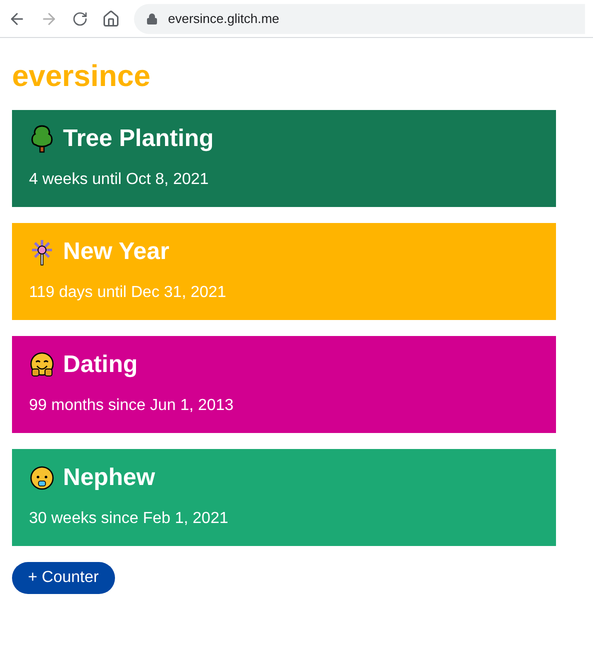 Image resolution: width=593 pixels, height=667 pixels. What do you see at coordinates (359, 19) in the screenshot?
I see `address-bar: eversince.glitch.me` at bounding box center [359, 19].